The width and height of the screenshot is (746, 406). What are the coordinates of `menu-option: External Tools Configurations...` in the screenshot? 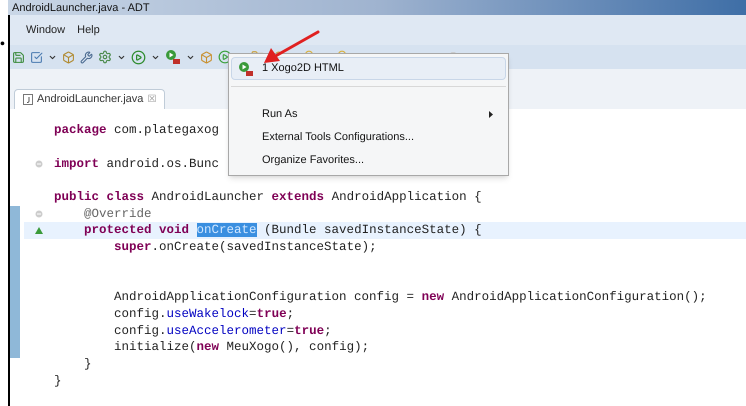 It's located at (368, 137).